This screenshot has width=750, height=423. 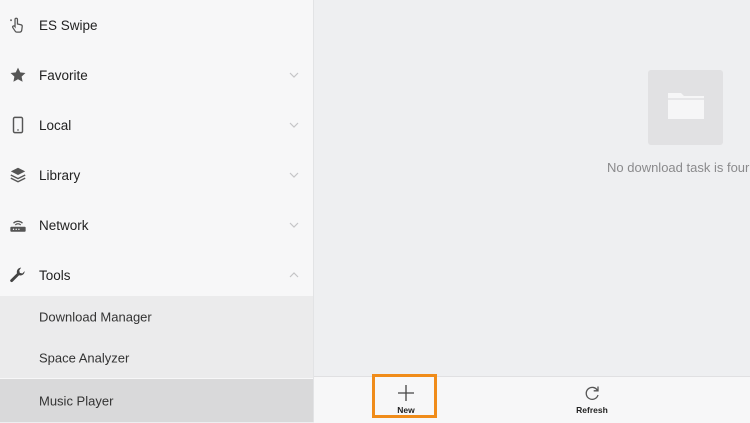 What do you see at coordinates (76, 400) in the screenshot?
I see `sidebar-subitem-label: Music Player` at bounding box center [76, 400].